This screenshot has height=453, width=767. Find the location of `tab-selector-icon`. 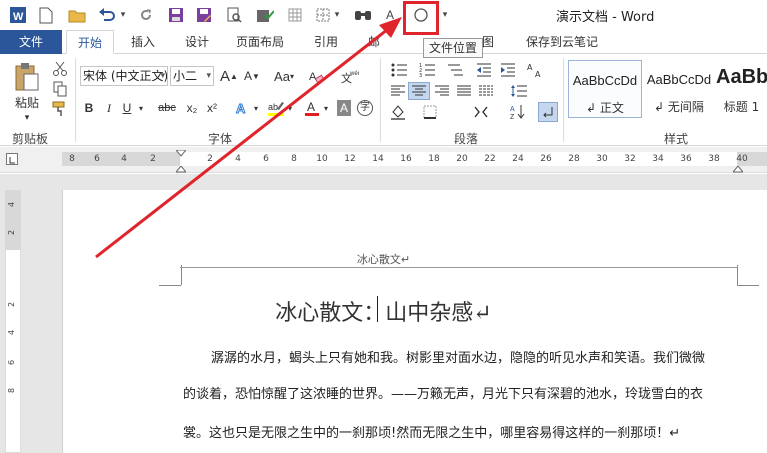

tab-selector-icon is located at coordinates (12, 159).